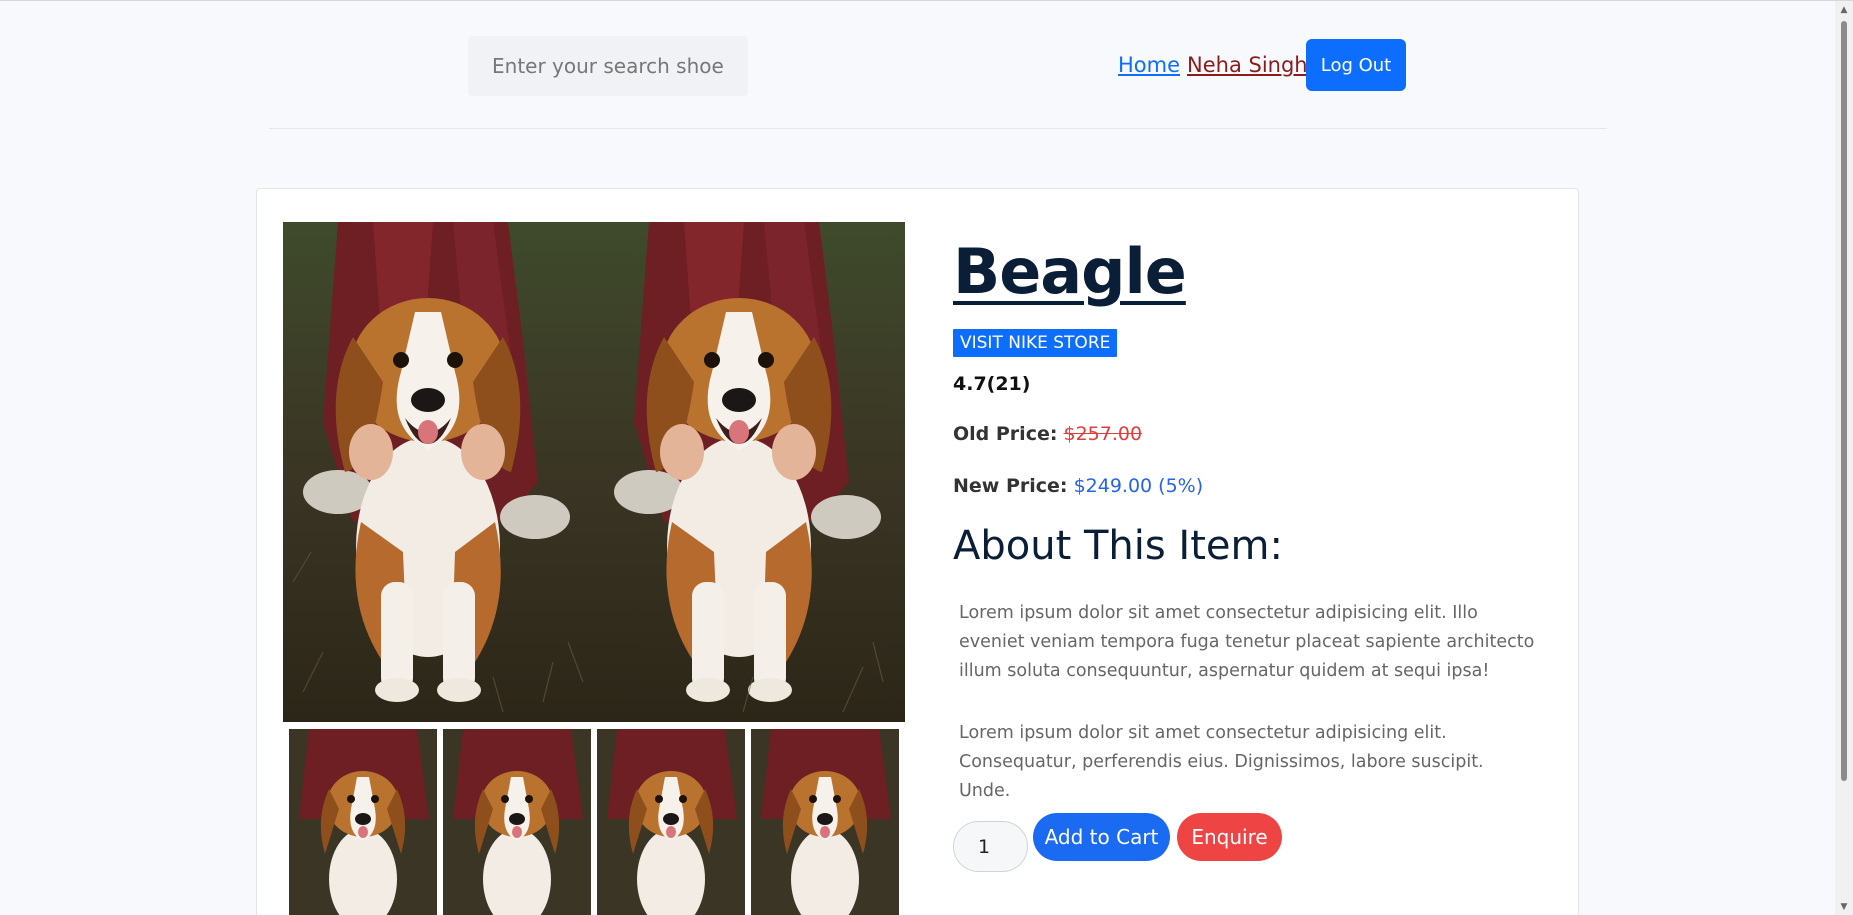  Describe the element at coordinates (1356, 65) in the screenshot. I see `logout-button: Log Out` at that location.